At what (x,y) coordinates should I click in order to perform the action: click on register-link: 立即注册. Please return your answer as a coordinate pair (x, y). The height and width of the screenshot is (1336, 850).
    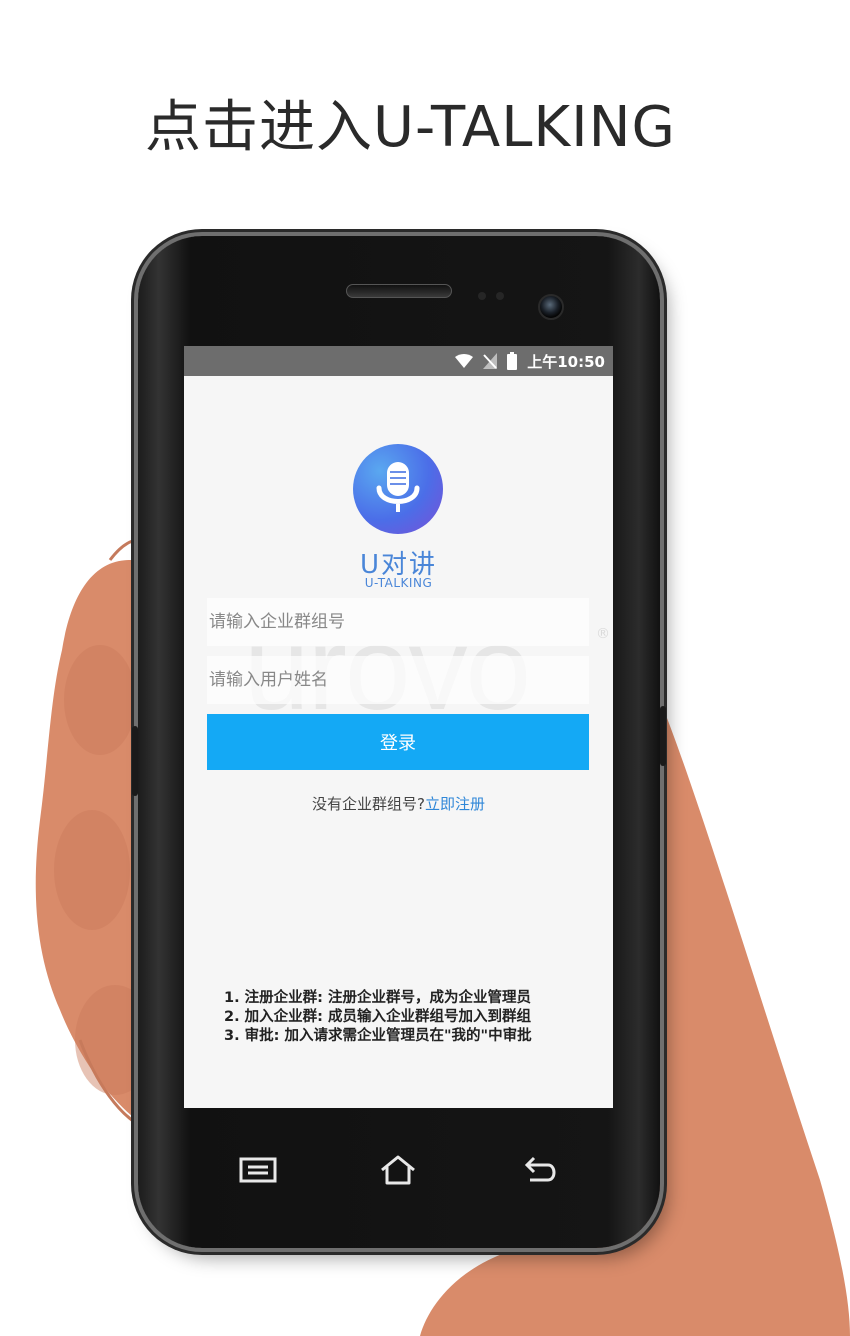
    Looking at the image, I should click on (455, 804).